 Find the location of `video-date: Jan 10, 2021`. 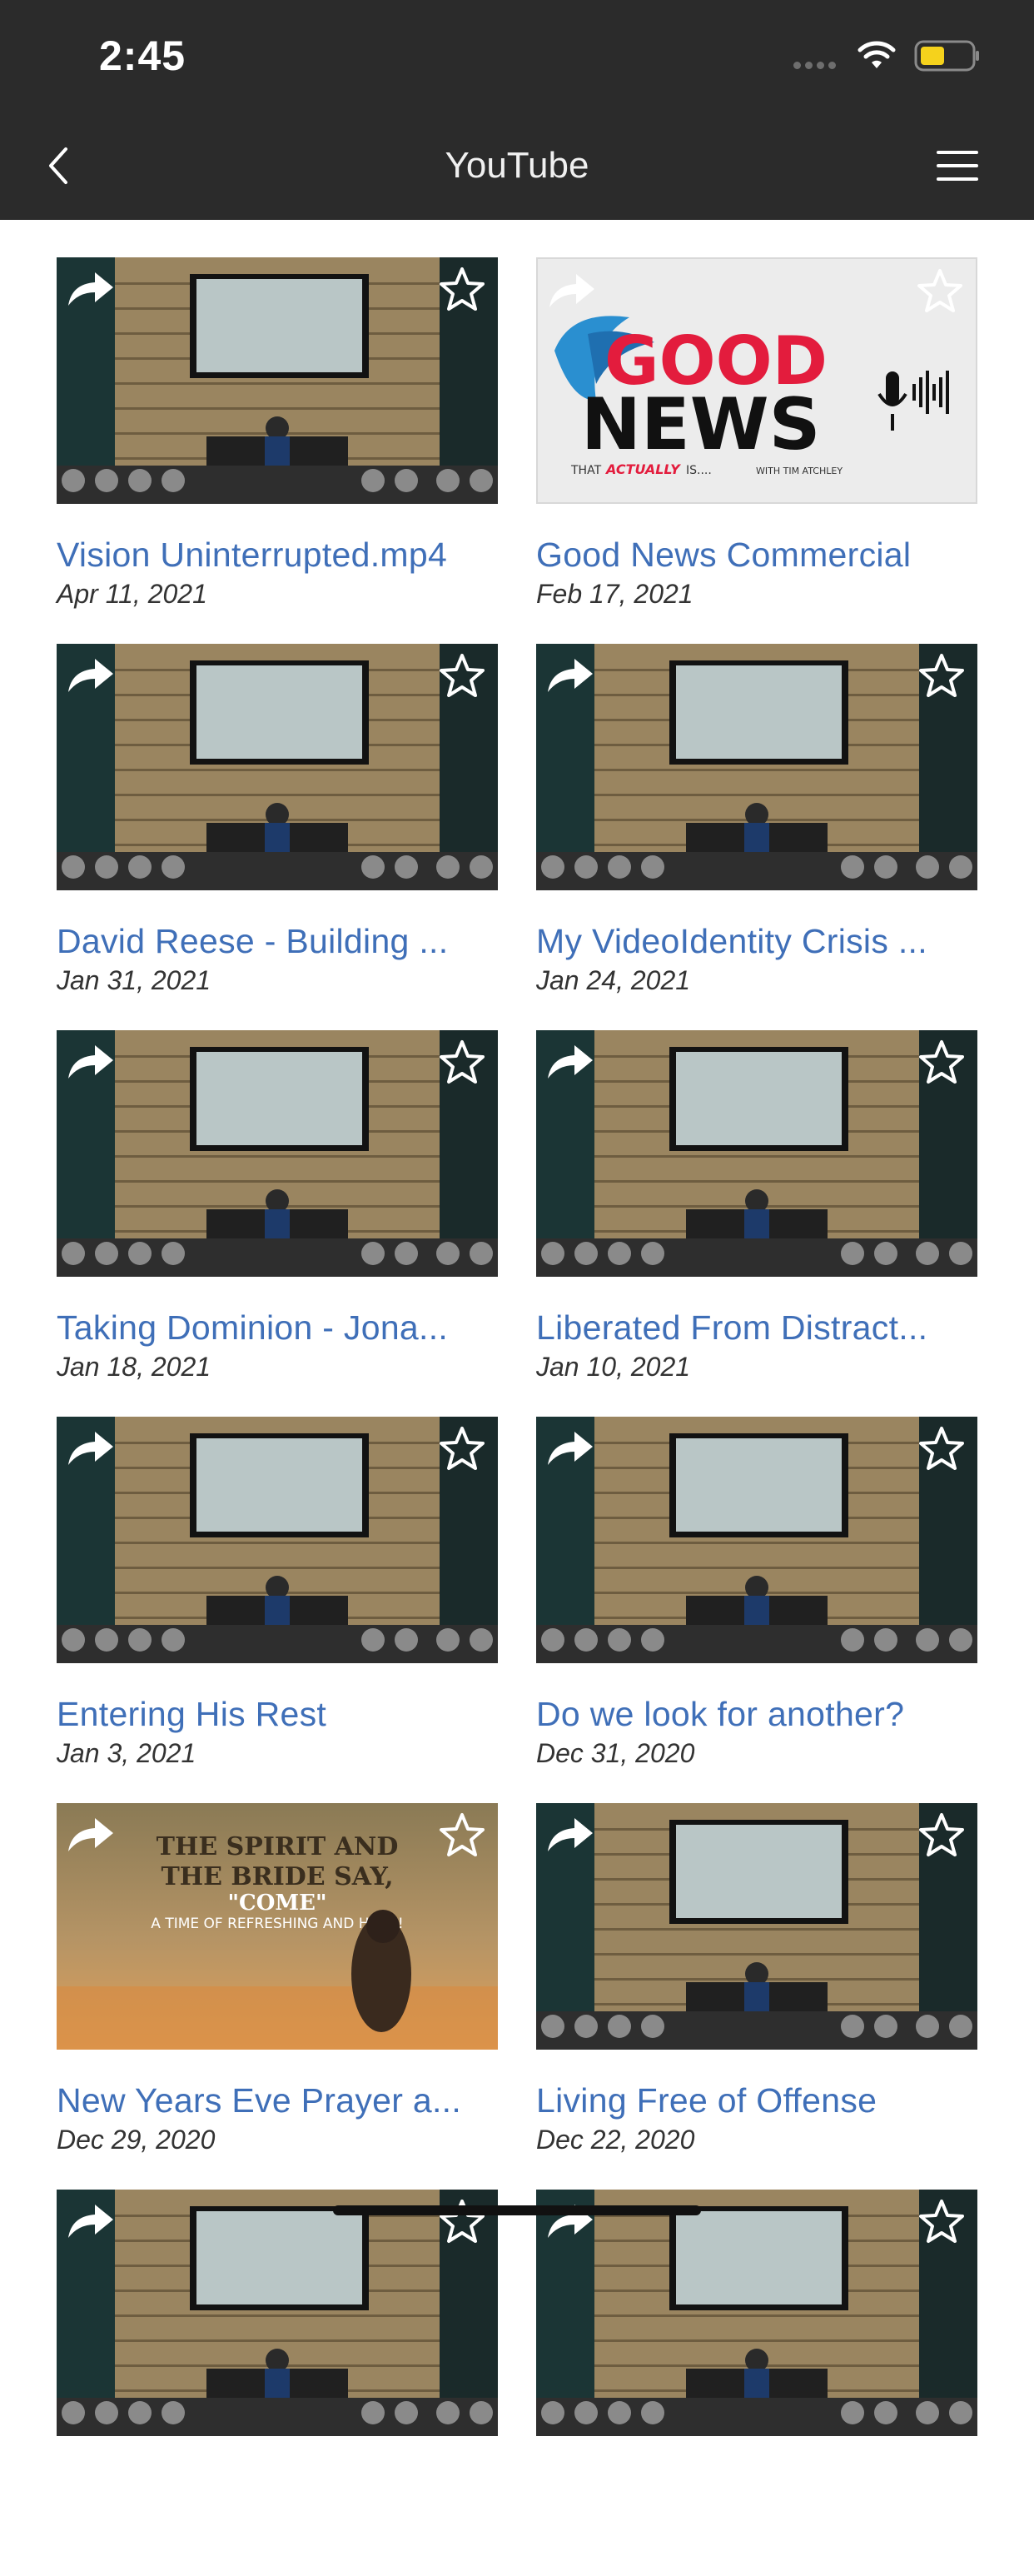

video-date: Jan 10, 2021 is located at coordinates (614, 1367).